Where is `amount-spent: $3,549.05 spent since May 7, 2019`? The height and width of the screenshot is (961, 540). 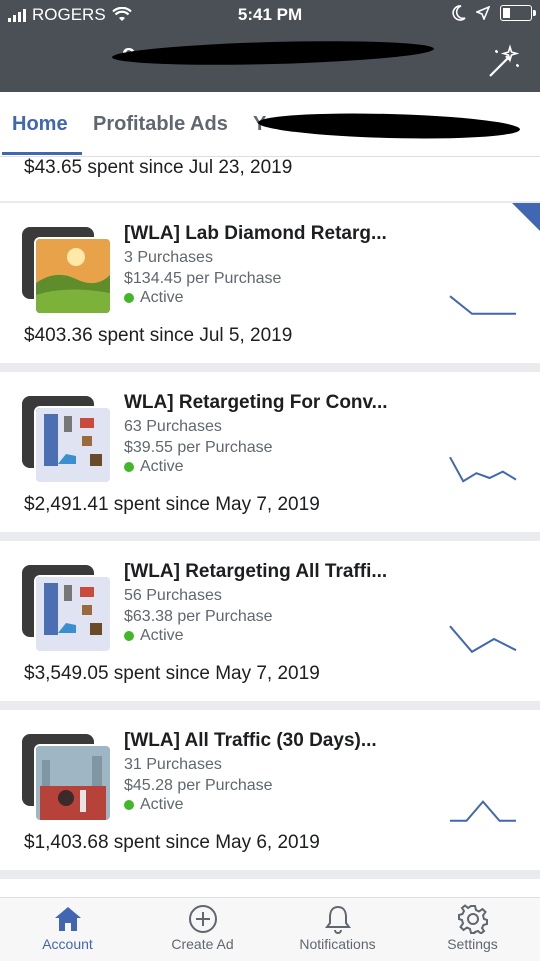 amount-spent: $3,549.05 spent since May 7, 2019 is located at coordinates (172, 673).